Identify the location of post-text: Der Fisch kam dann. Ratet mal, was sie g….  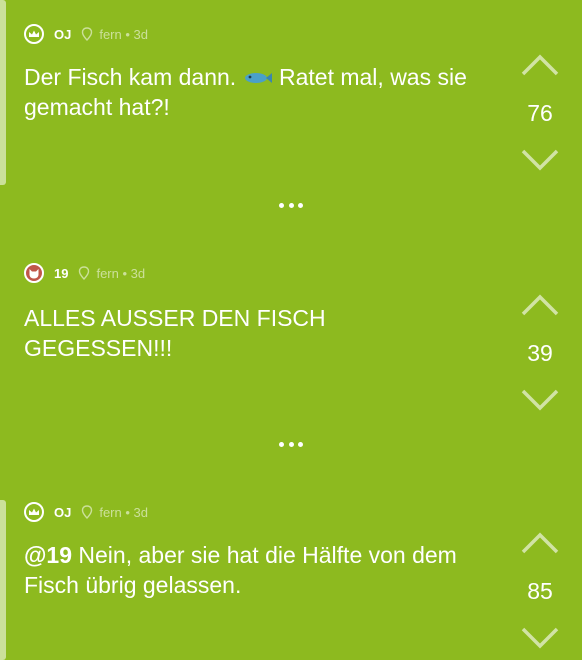
(245, 92).